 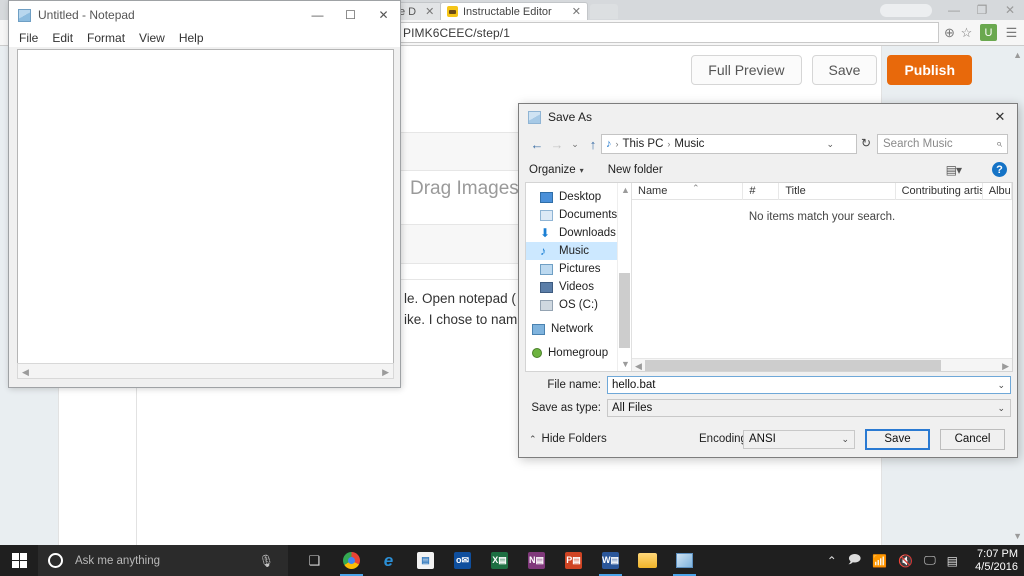 What do you see at coordinates (578, 251) in the screenshot?
I see `sidebar-item-music: ♪ Music` at bounding box center [578, 251].